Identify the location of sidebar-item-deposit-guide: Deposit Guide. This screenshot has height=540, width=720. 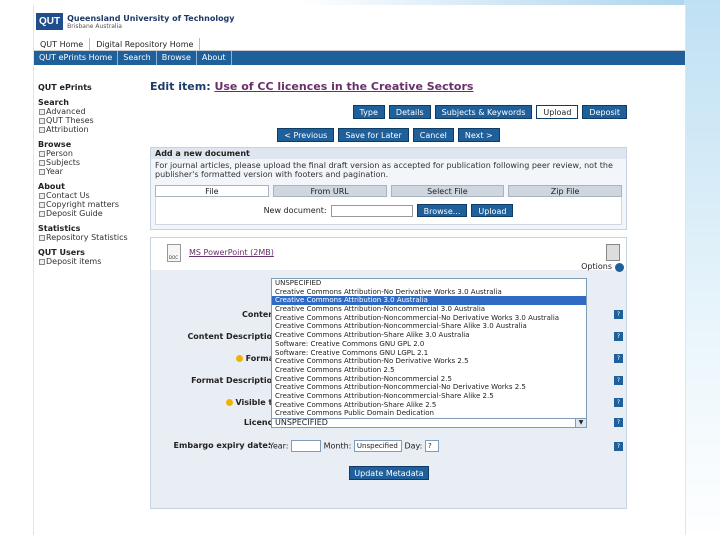
(93, 213).